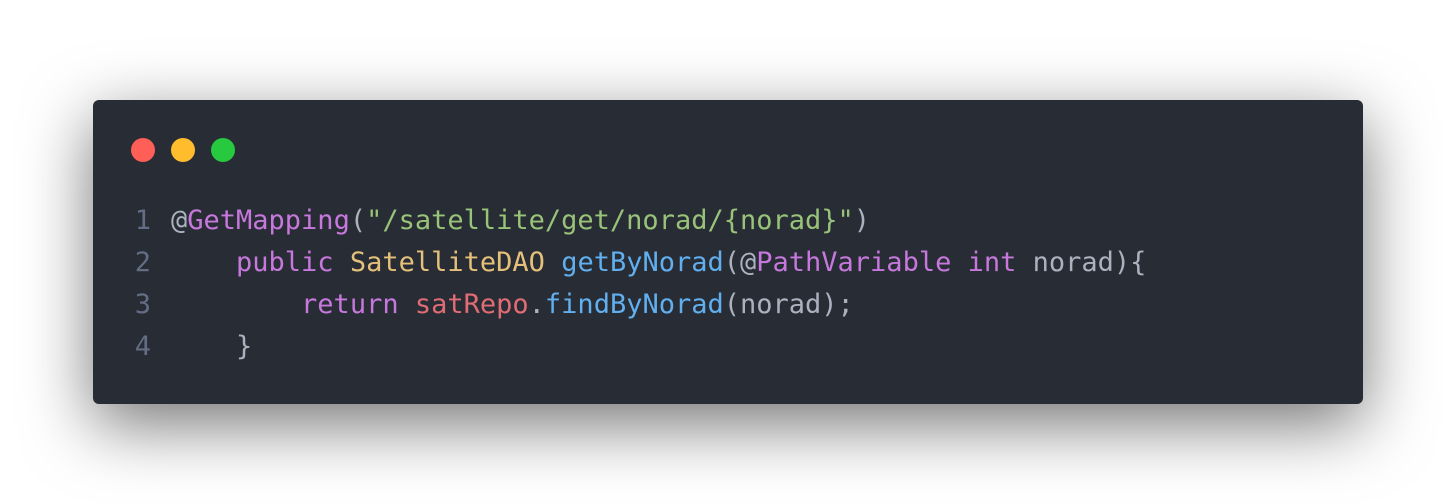 The image size is (1454, 504). Describe the element at coordinates (358, 220) in the screenshot. I see `code-token-default: (` at that location.